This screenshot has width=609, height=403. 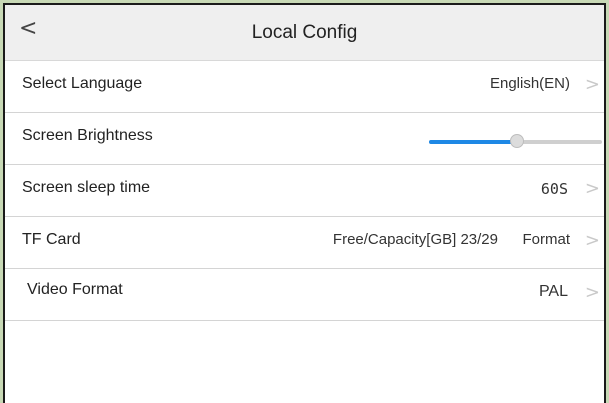 What do you see at coordinates (304, 191) in the screenshot?
I see `screen-sleep-time-row: Screen sleep time 60S >` at bounding box center [304, 191].